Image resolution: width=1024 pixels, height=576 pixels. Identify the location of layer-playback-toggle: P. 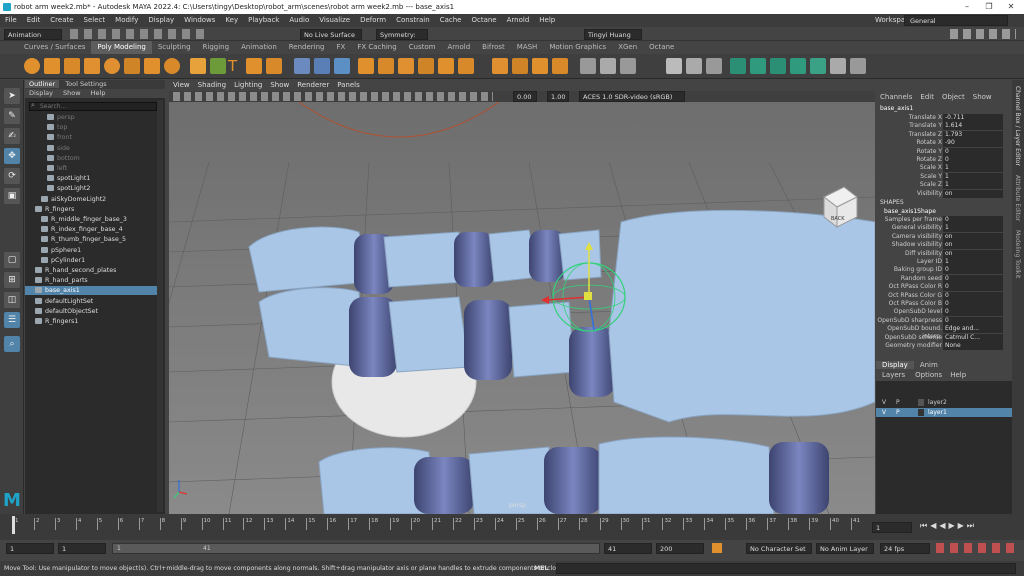
(898, 402).